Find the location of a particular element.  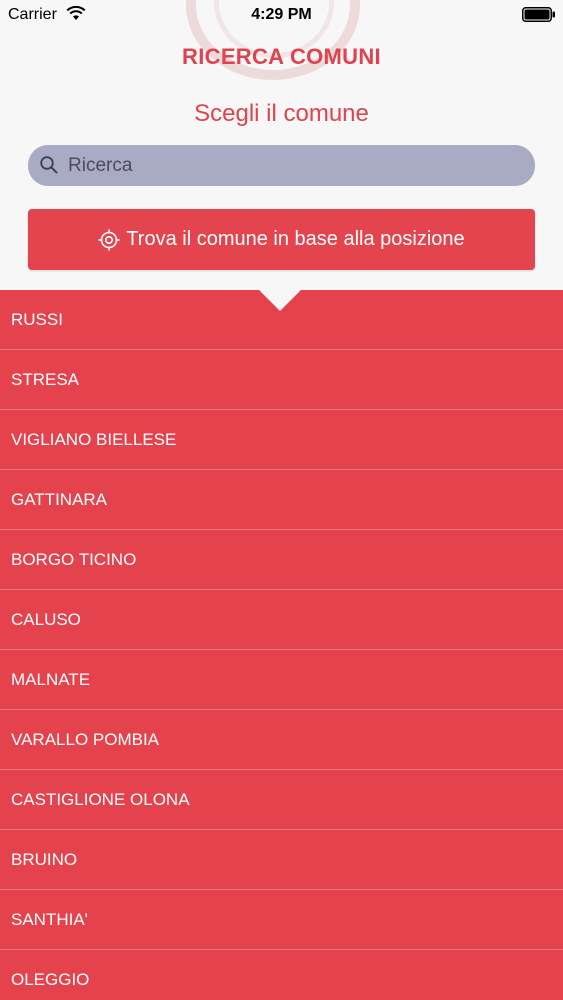

list-item: BRUINO is located at coordinates (281, 860).